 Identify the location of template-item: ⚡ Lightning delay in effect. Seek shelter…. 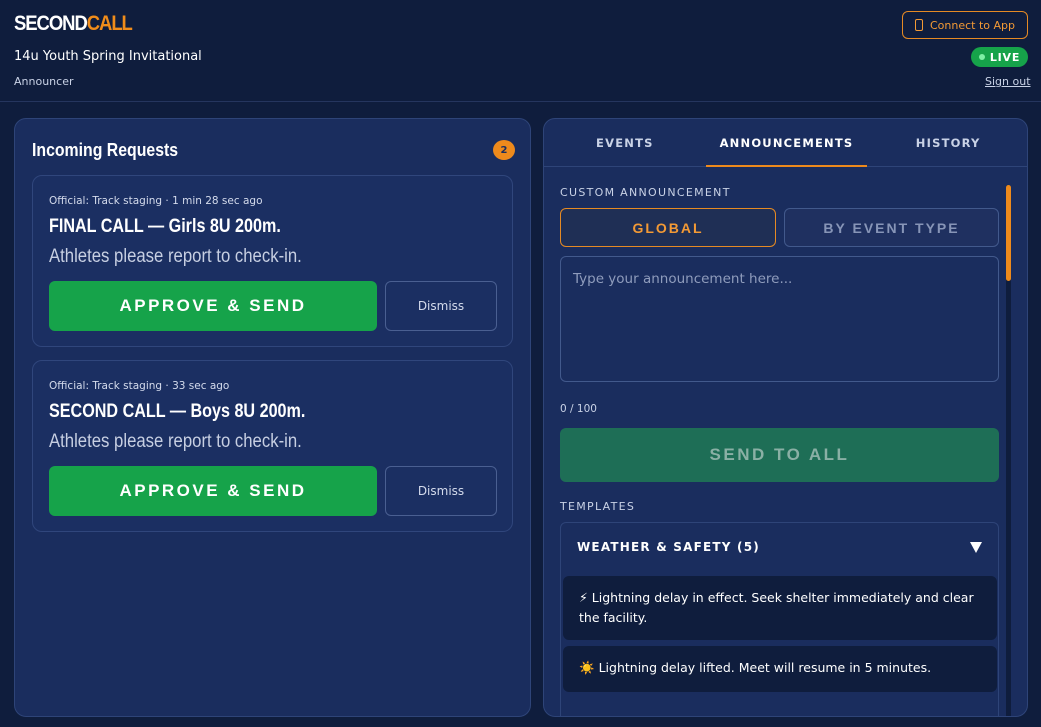
(780, 608).